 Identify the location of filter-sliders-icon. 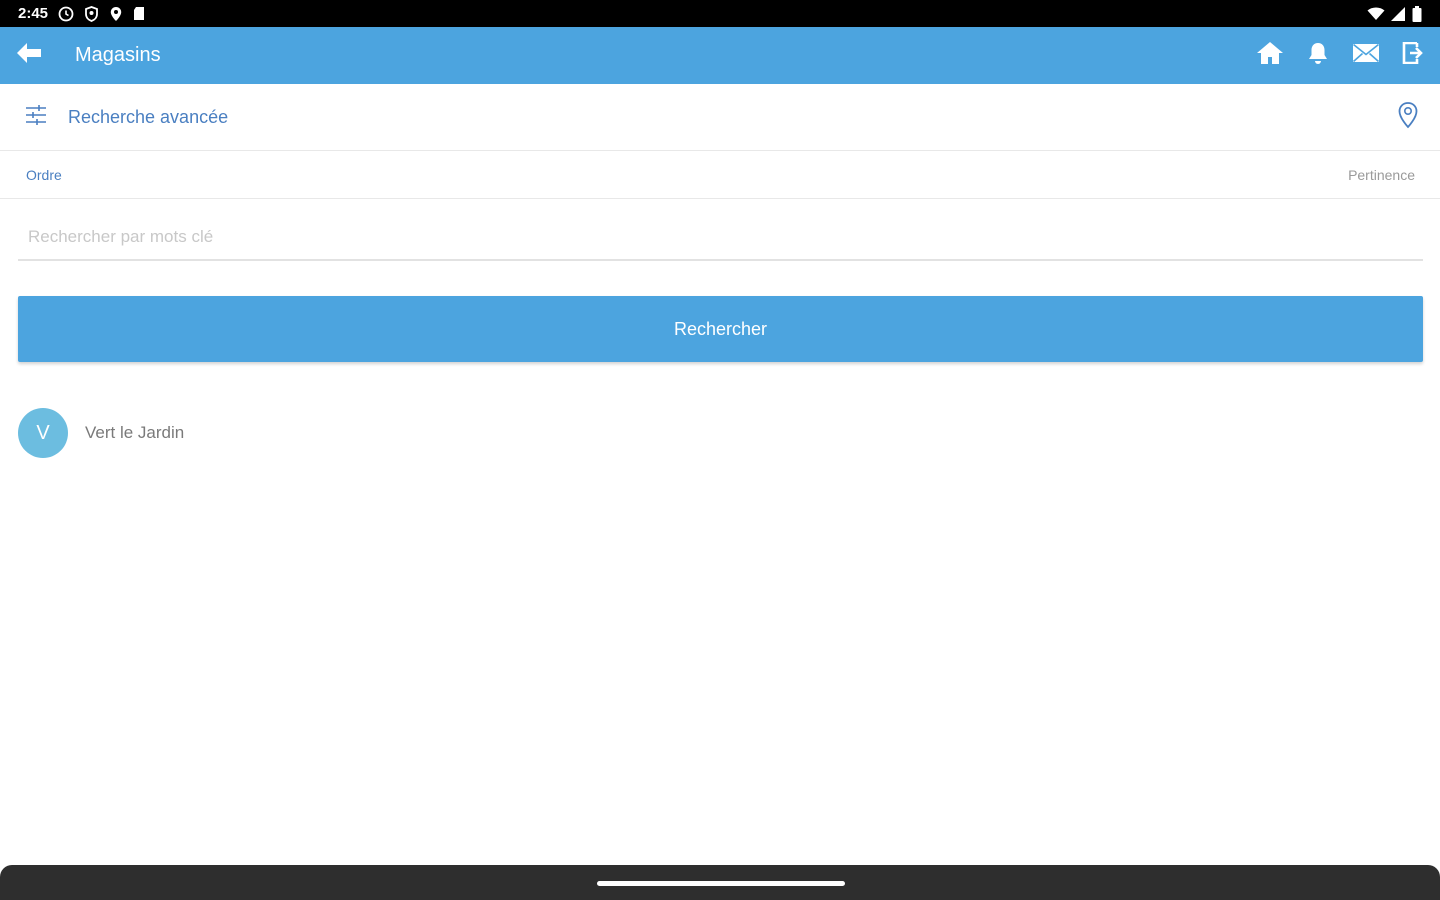
(36, 117).